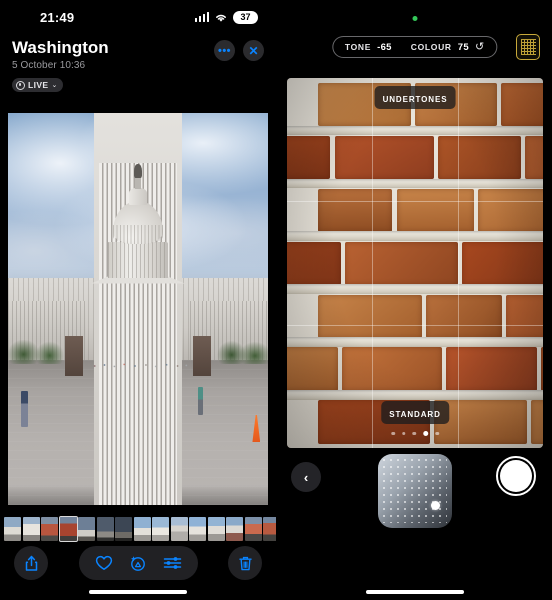 The height and width of the screenshot is (600, 552). I want to click on pad-dot-matrix, so click(414, 491).